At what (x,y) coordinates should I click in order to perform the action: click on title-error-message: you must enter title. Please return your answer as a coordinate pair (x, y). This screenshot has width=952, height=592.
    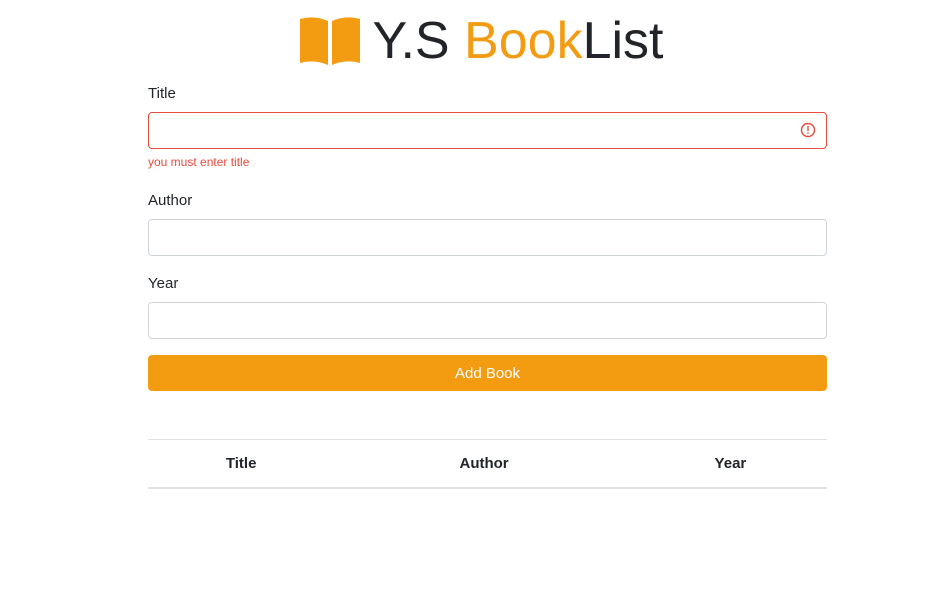
    Looking at the image, I should click on (199, 162).